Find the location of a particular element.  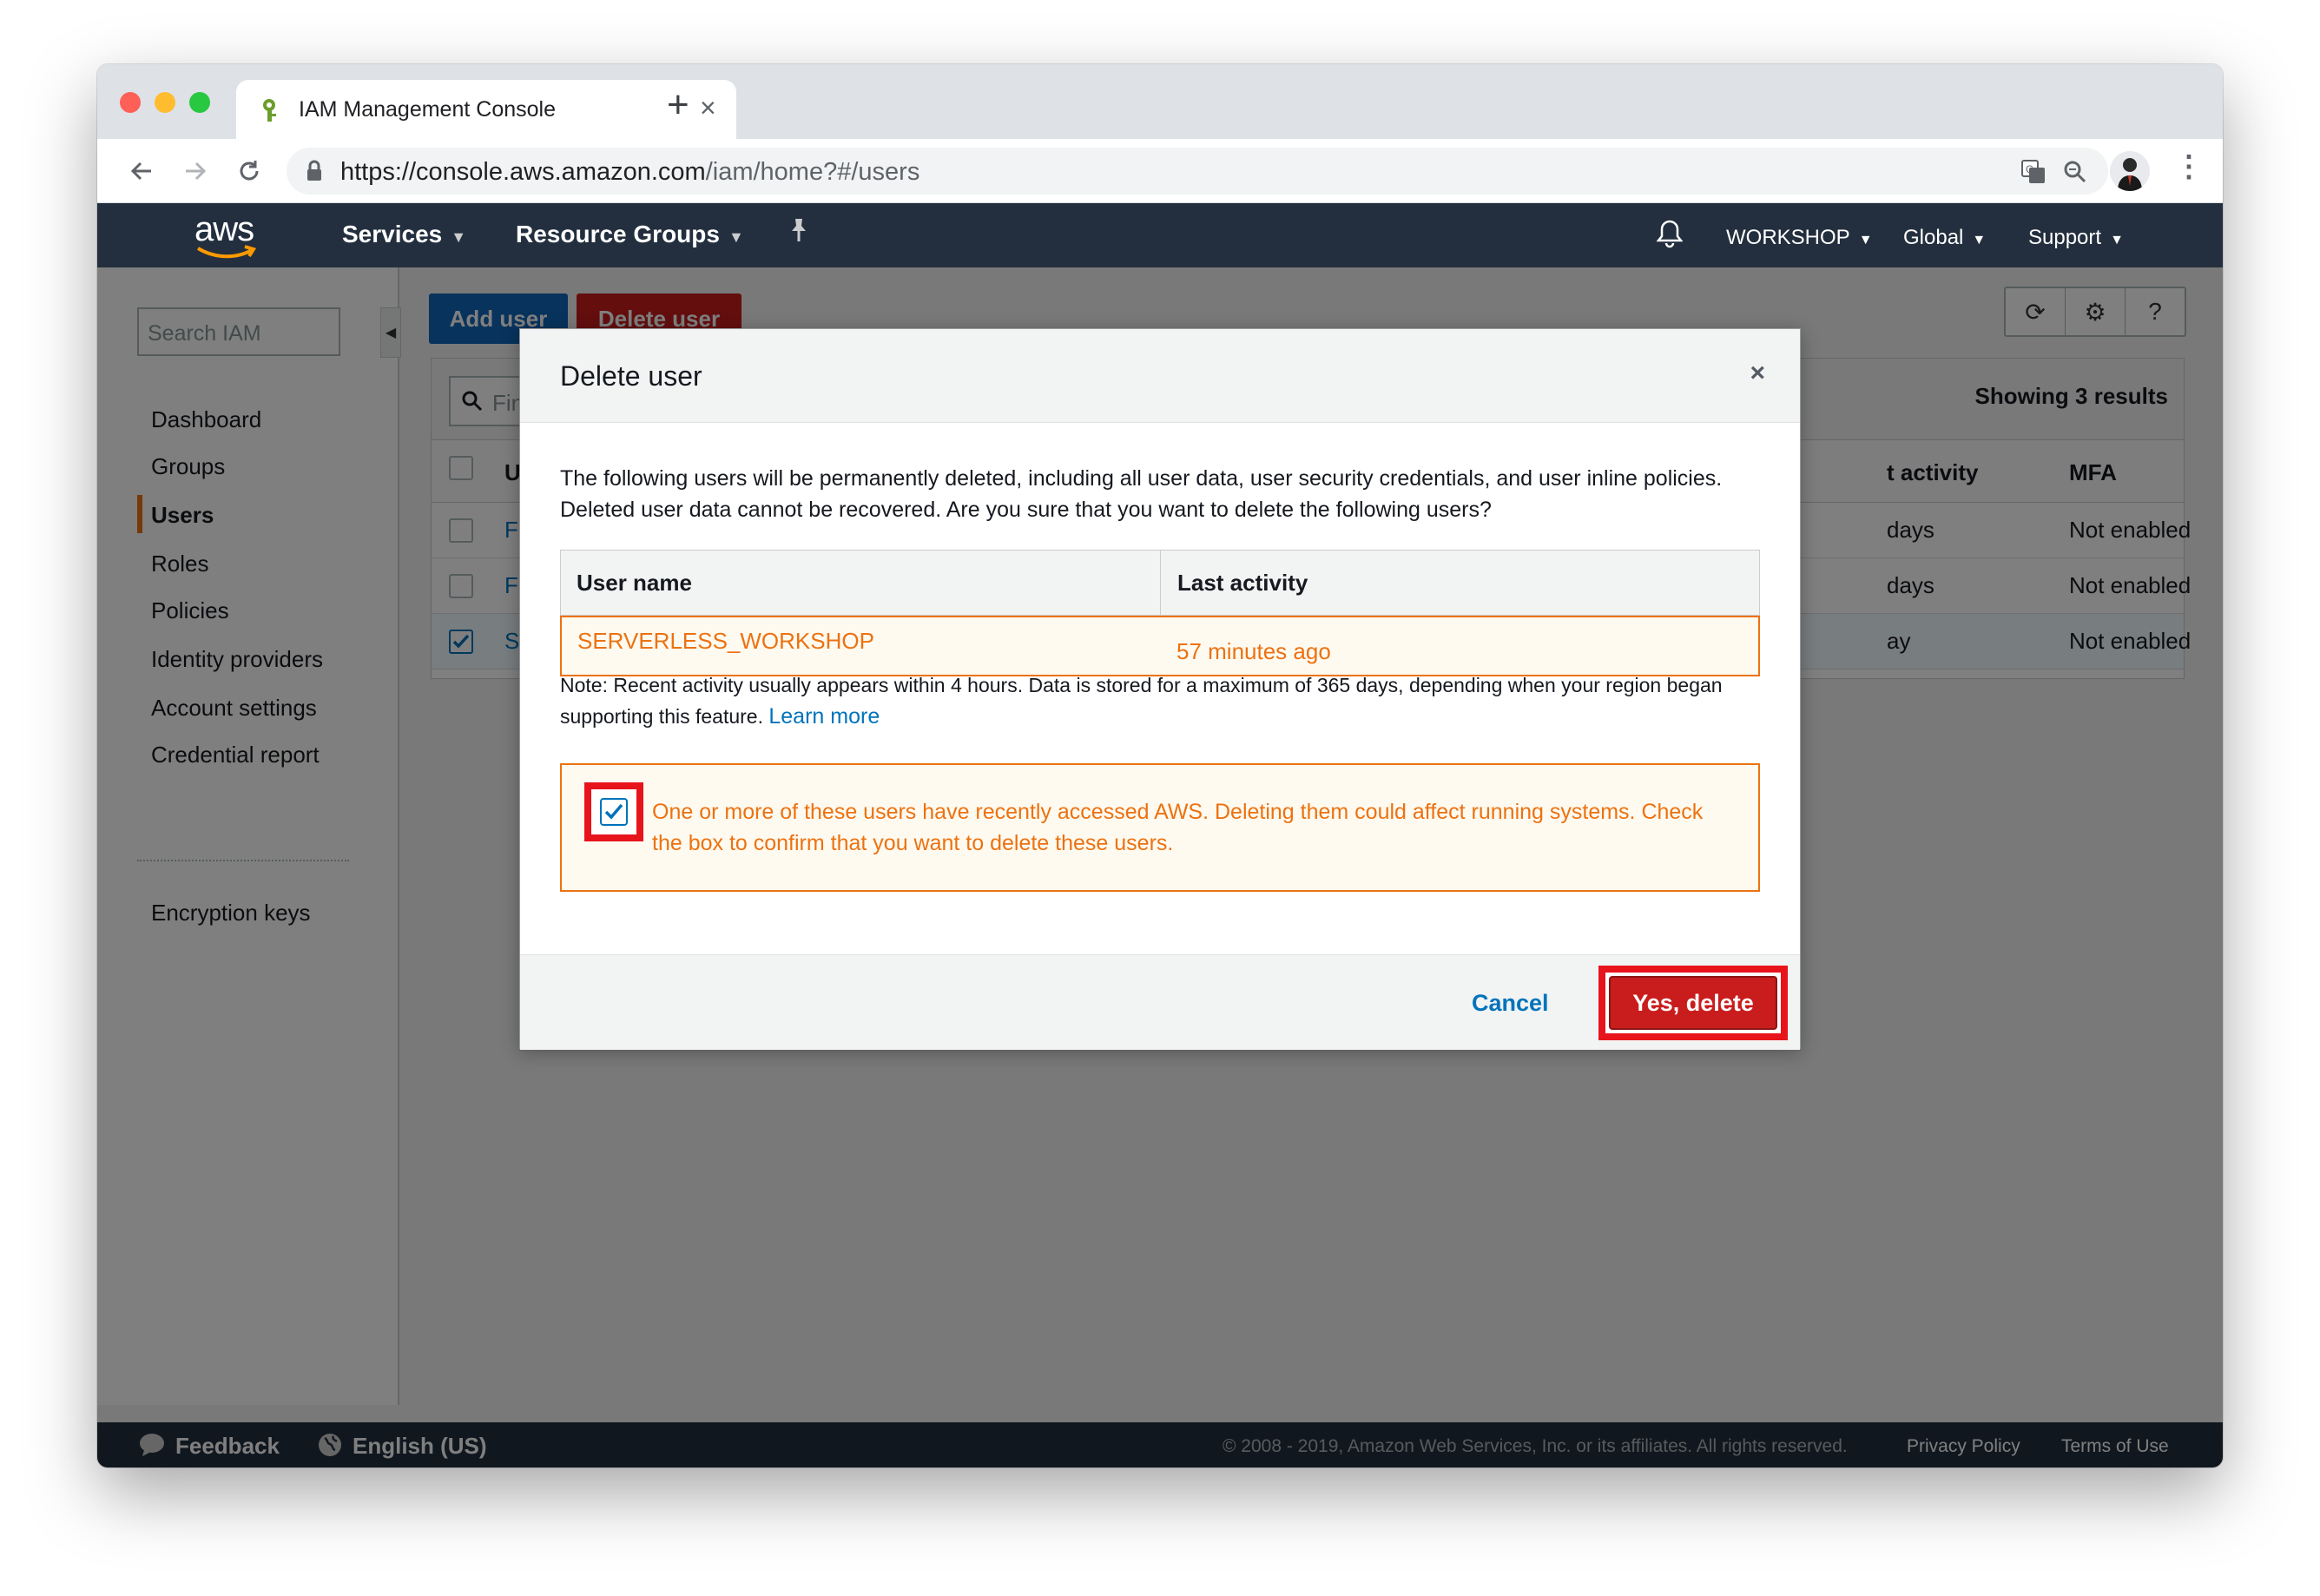

tab-title: IAM Management Console is located at coordinates (427, 109).